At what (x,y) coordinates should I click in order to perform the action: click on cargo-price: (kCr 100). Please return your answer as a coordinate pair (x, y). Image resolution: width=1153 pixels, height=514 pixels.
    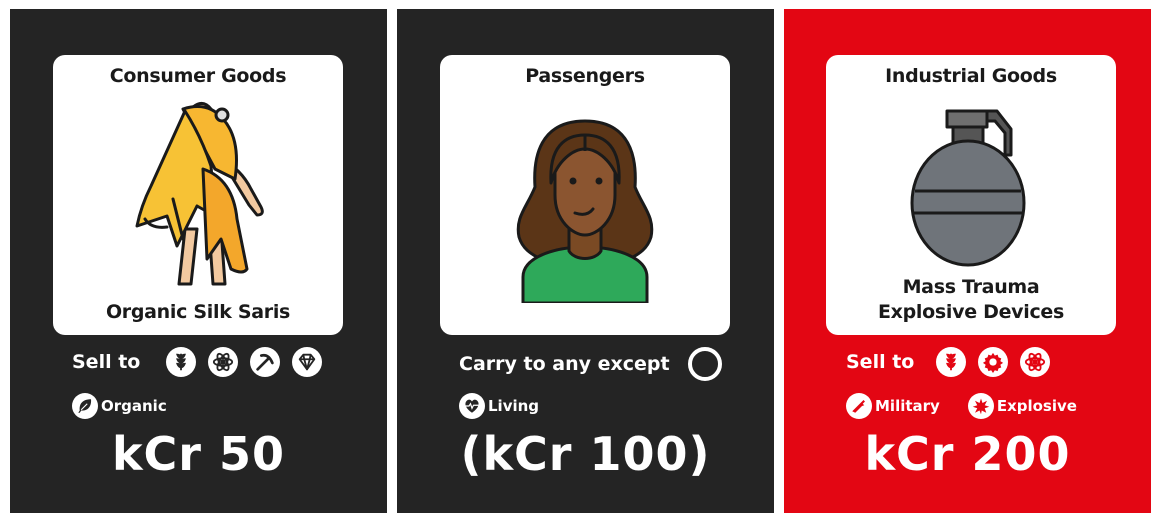
    Looking at the image, I should click on (585, 454).